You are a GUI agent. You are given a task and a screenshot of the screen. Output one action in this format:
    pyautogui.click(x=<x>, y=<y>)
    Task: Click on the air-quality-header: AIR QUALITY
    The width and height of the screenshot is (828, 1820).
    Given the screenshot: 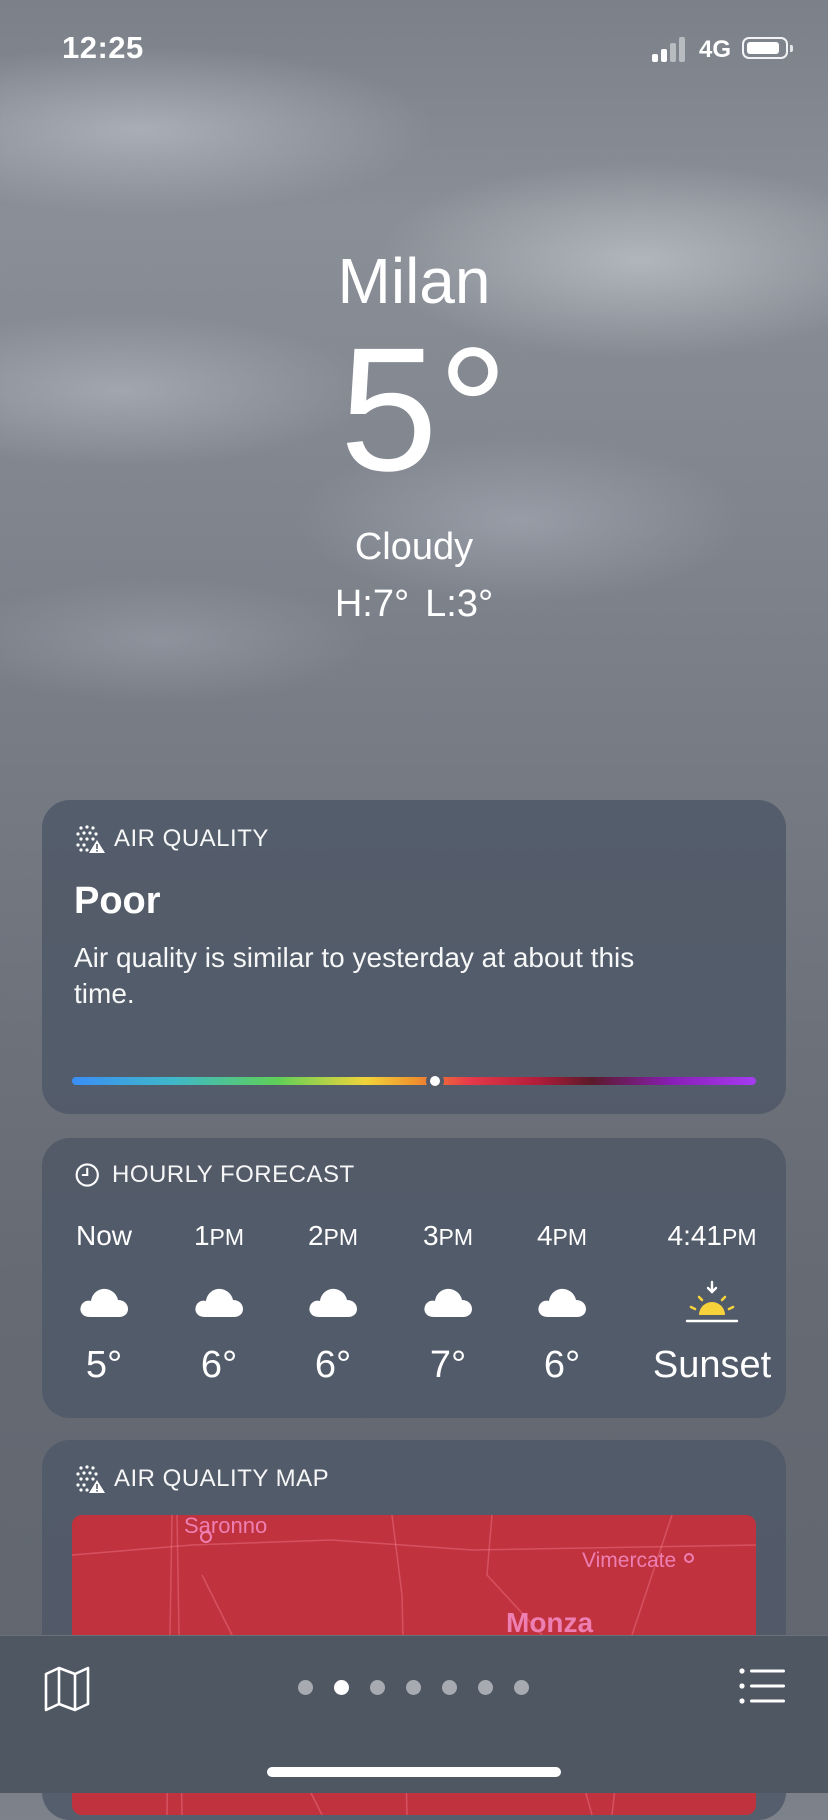 What is the action you would take?
    pyautogui.click(x=171, y=839)
    